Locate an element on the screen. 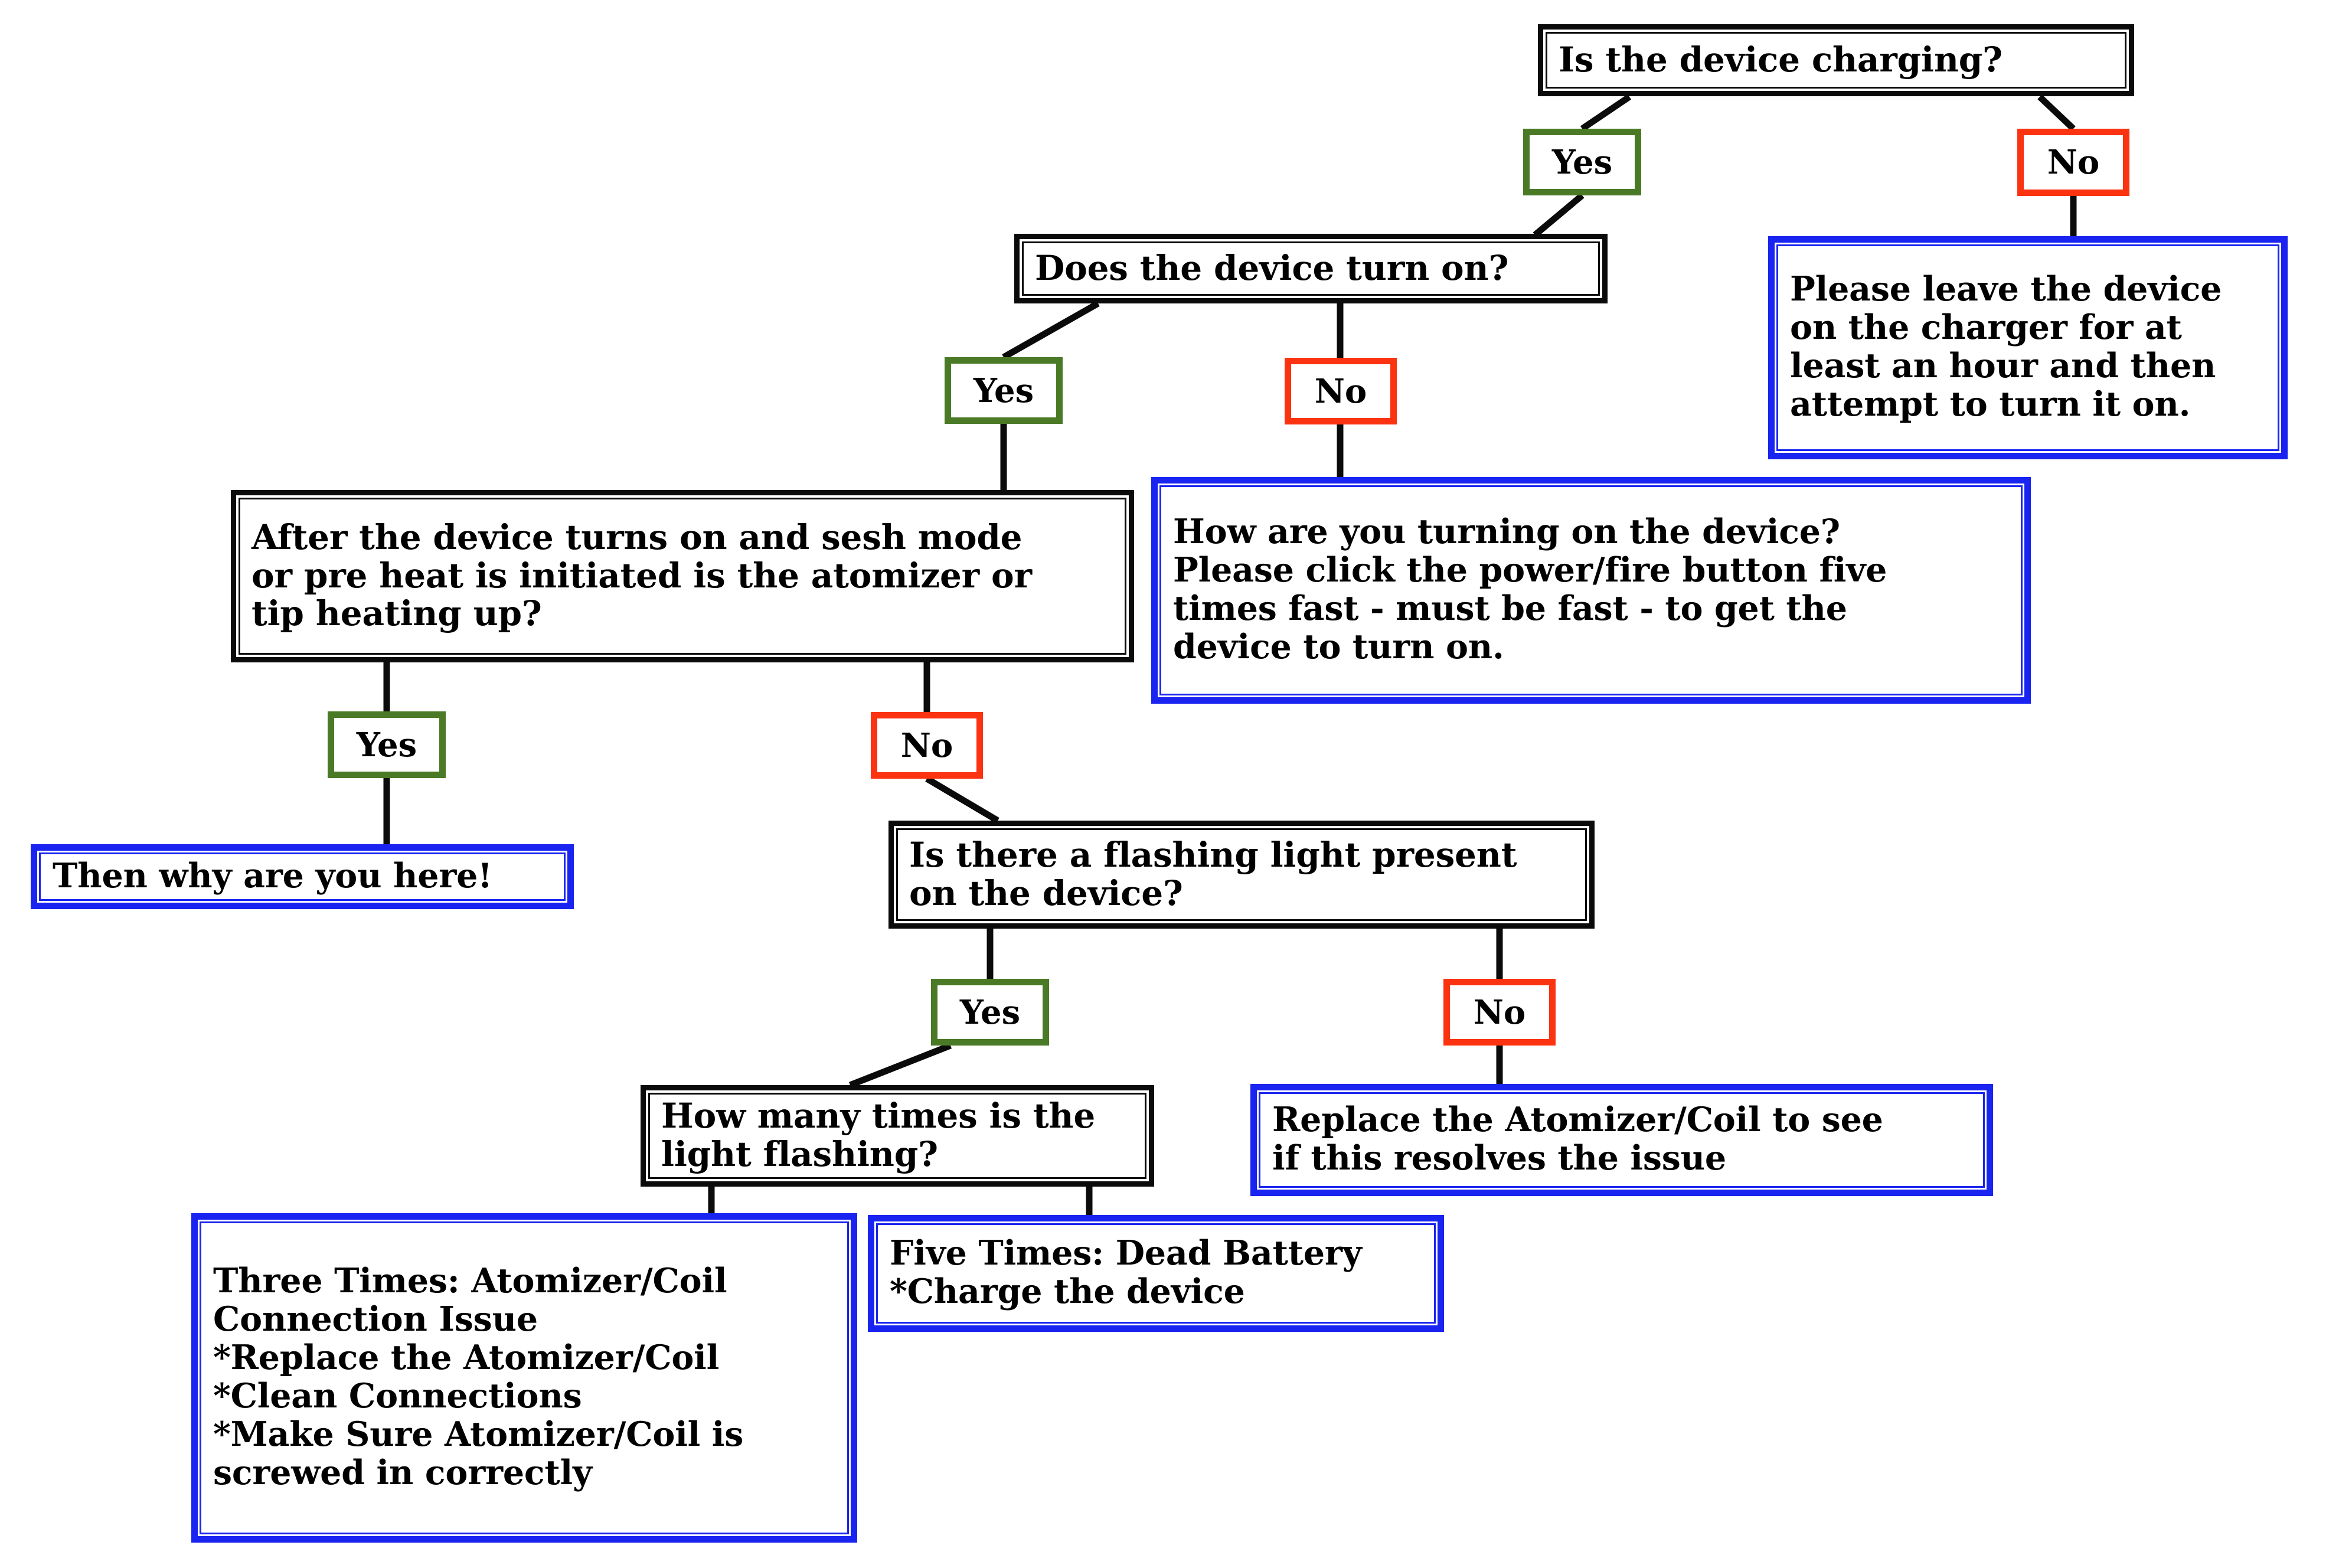  chip-flashing-no: No is located at coordinates (1499, 1013).